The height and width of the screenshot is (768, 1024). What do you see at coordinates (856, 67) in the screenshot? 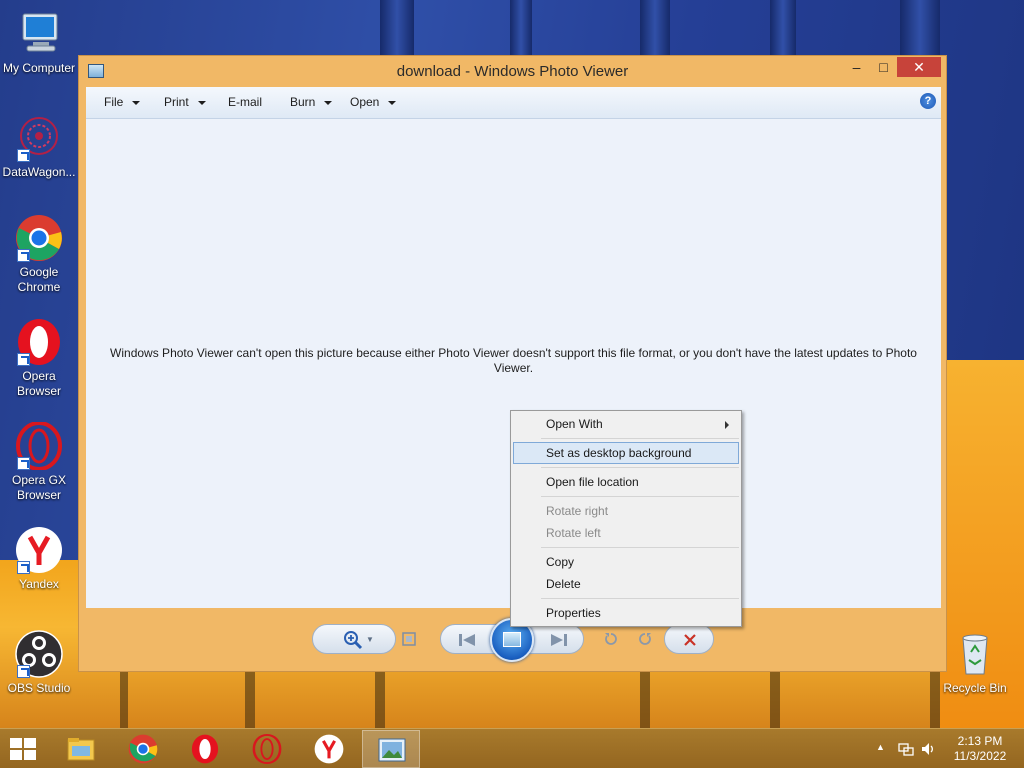
I see `minimize-button: –` at bounding box center [856, 67].